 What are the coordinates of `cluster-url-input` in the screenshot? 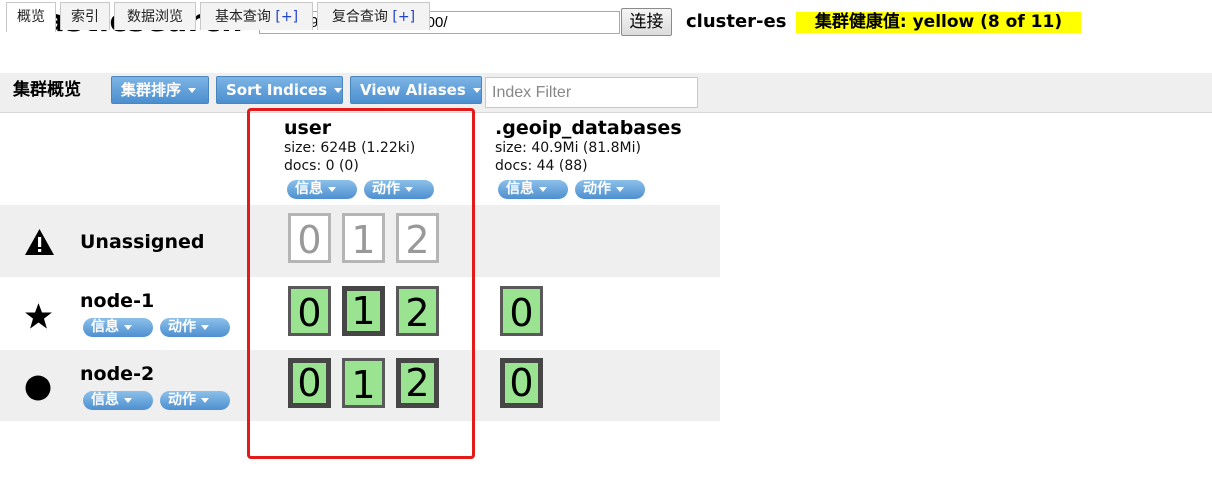 It's located at (439, 22).